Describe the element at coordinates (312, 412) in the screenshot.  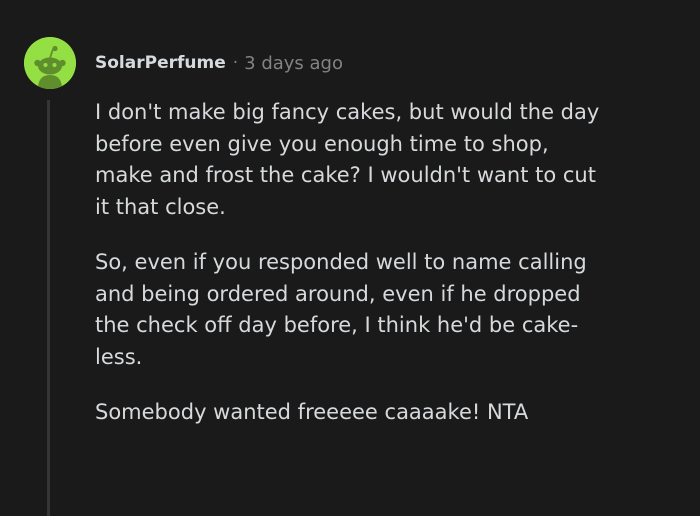
I see `comment-paragraph-3: Somebody wanted freeeee caaaake! NTA` at that location.